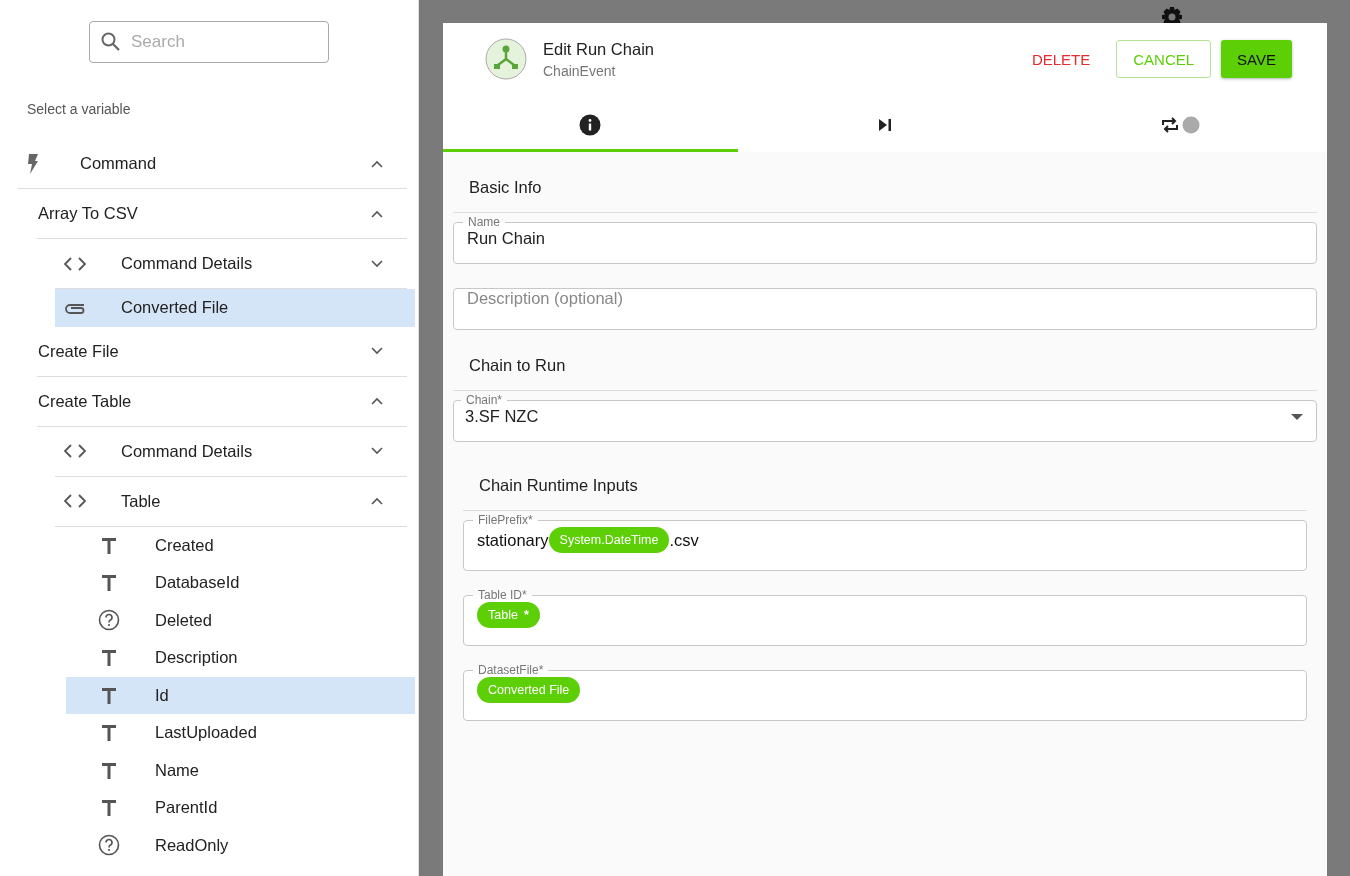  I want to click on variable-item: ReadOnly, so click(236, 845).